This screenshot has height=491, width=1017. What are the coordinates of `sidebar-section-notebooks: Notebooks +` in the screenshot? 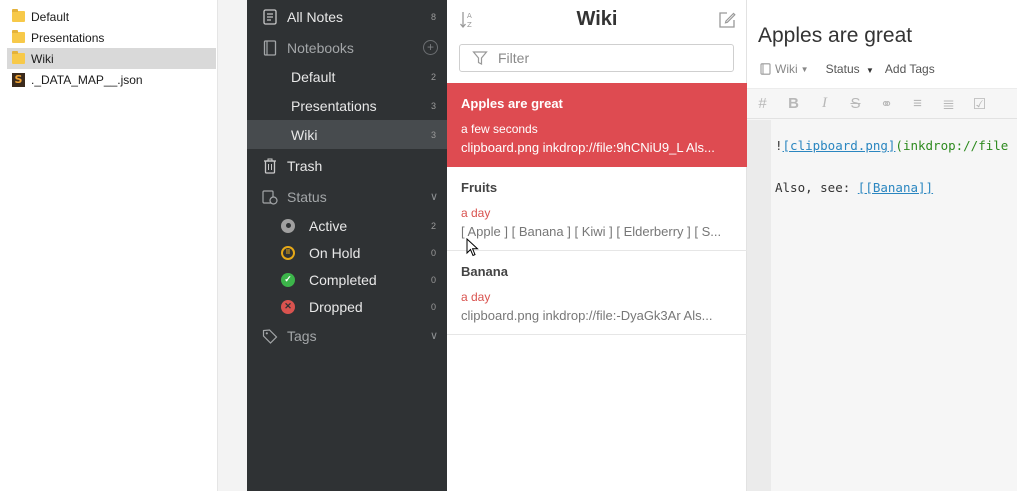 It's located at (347, 47).